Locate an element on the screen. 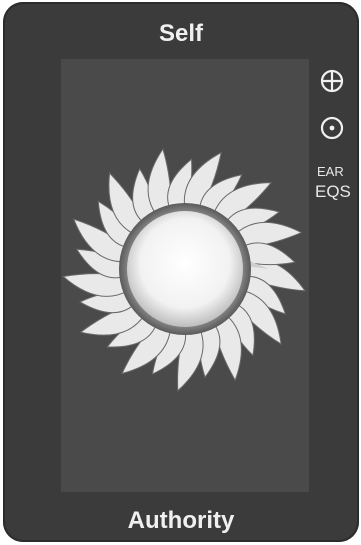 The image size is (361, 545). card-title: Self is located at coordinates (180, 33).